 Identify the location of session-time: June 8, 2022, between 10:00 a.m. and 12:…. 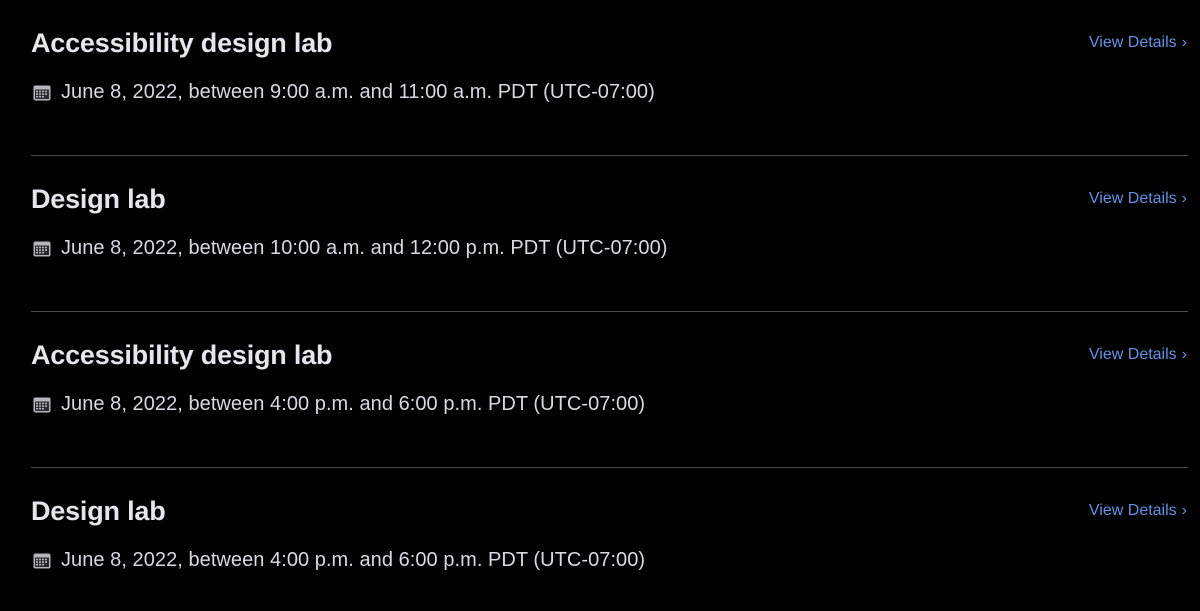
(350, 248).